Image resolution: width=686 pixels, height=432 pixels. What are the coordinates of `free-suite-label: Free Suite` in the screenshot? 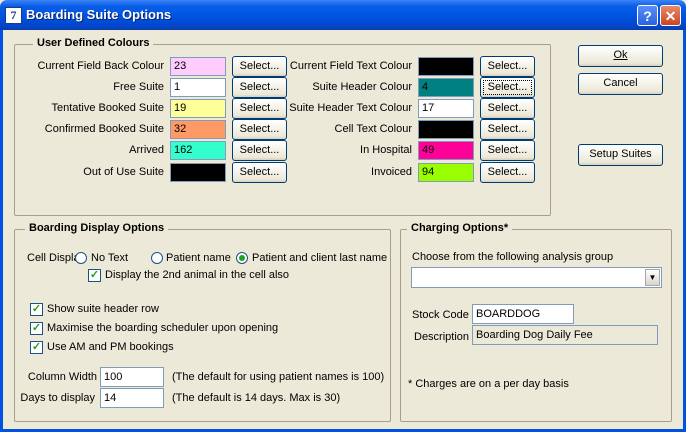 It's located at (138, 87).